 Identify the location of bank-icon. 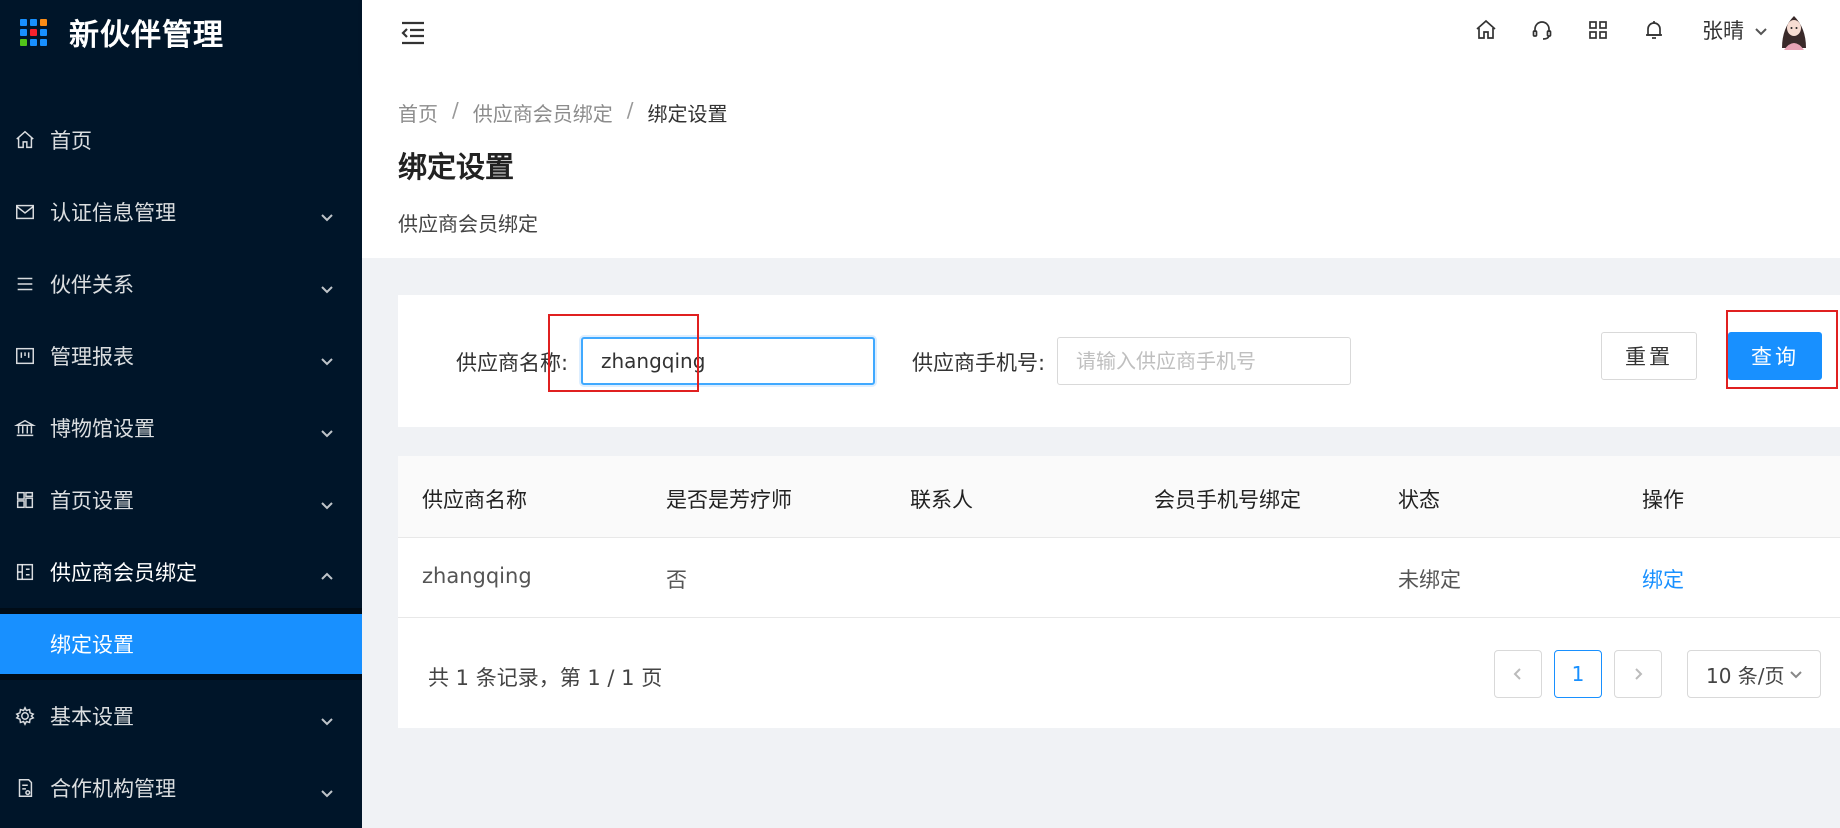
(25, 428).